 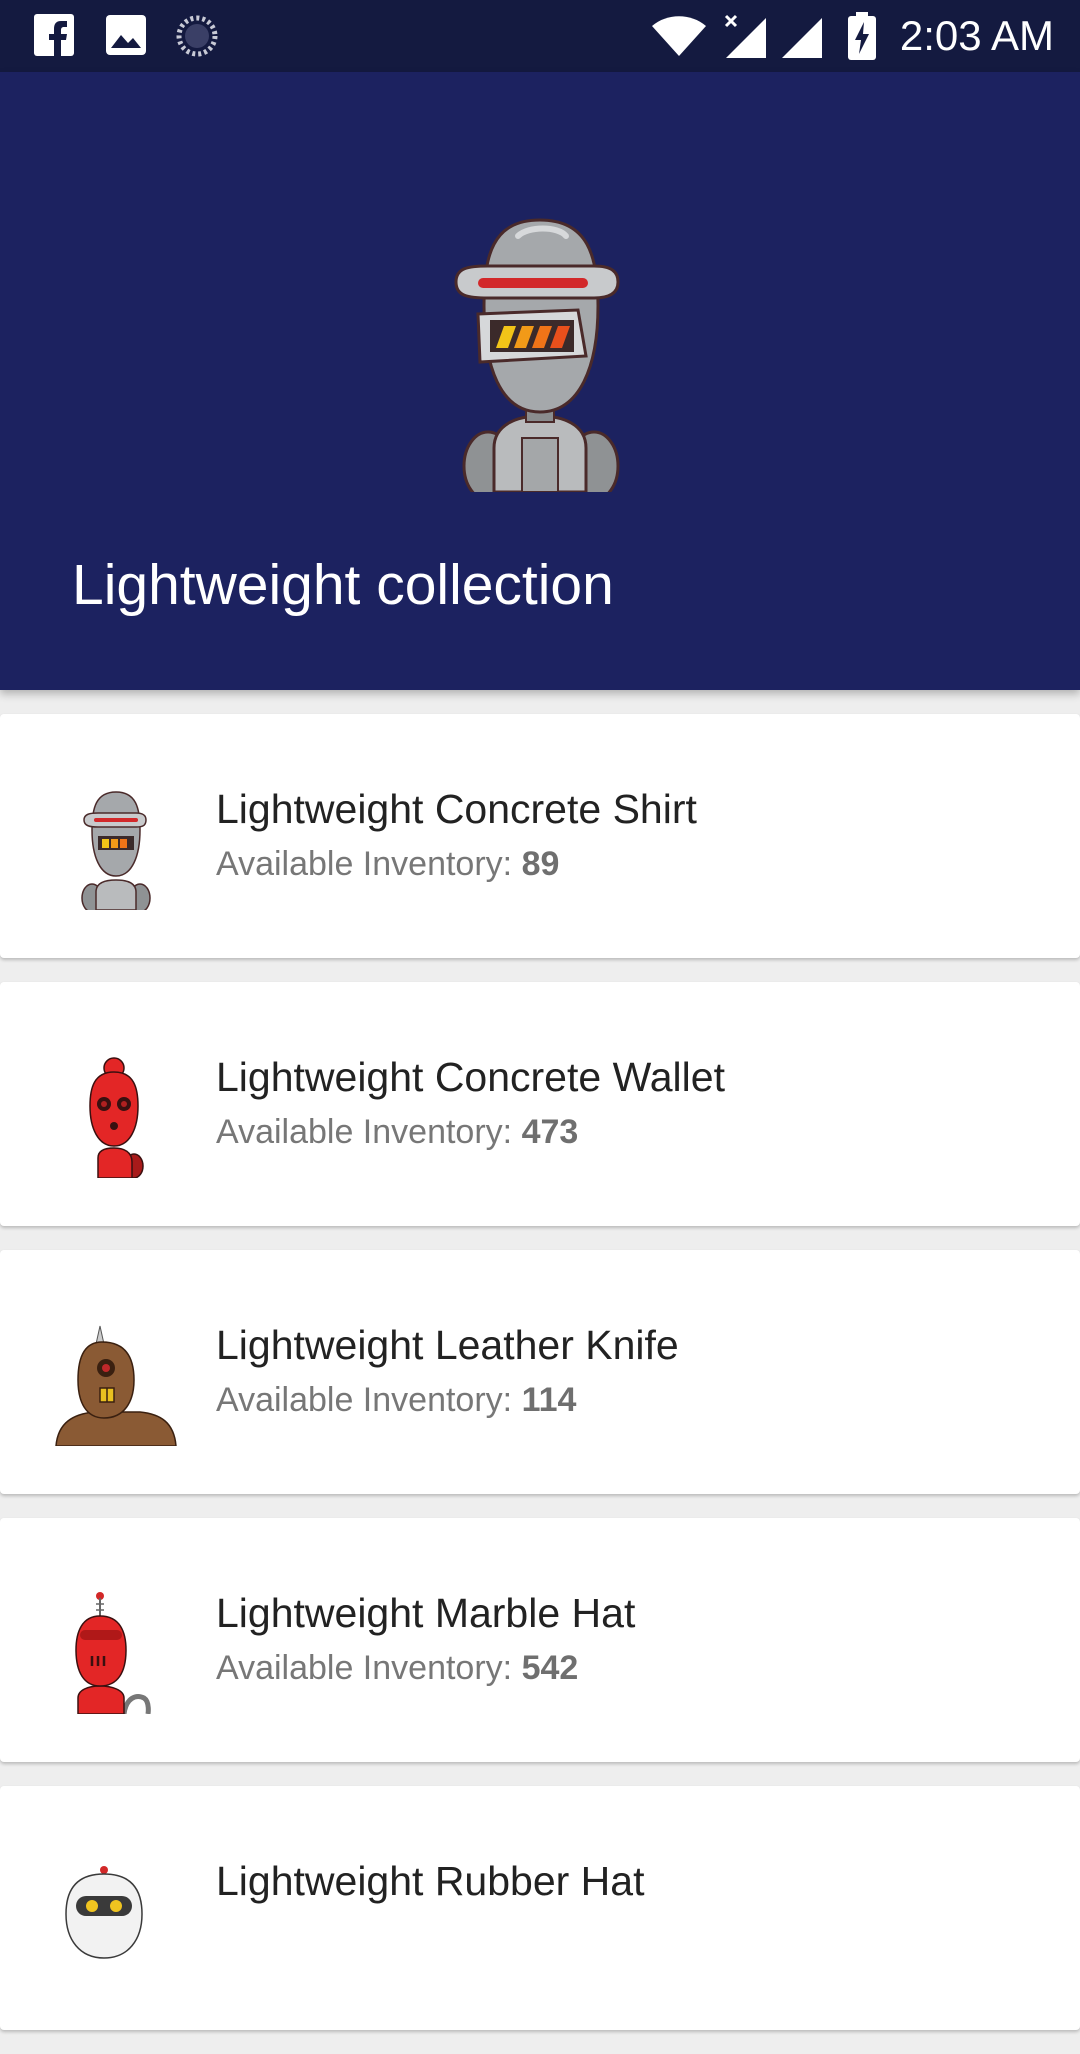 What do you see at coordinates (745, 36) in the screenshot?
I see `signal-no-data-icon` at bounding box center [745, 36].